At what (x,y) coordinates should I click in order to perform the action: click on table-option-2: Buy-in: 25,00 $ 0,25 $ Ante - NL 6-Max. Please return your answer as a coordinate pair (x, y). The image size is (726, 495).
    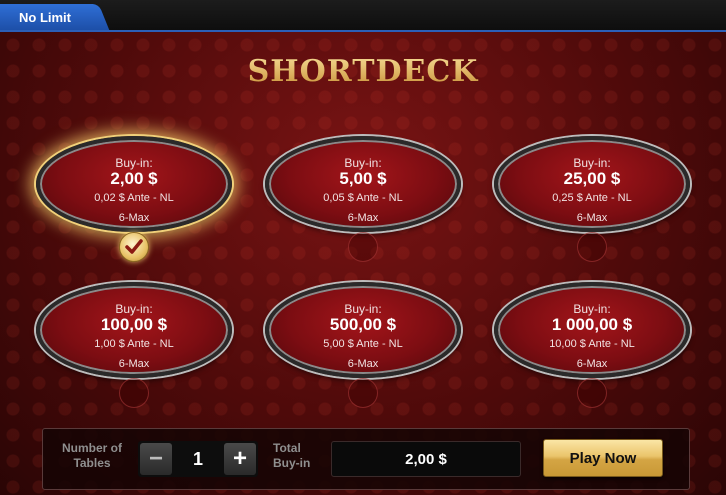
    Looking at the image, I should click on (592, 199).